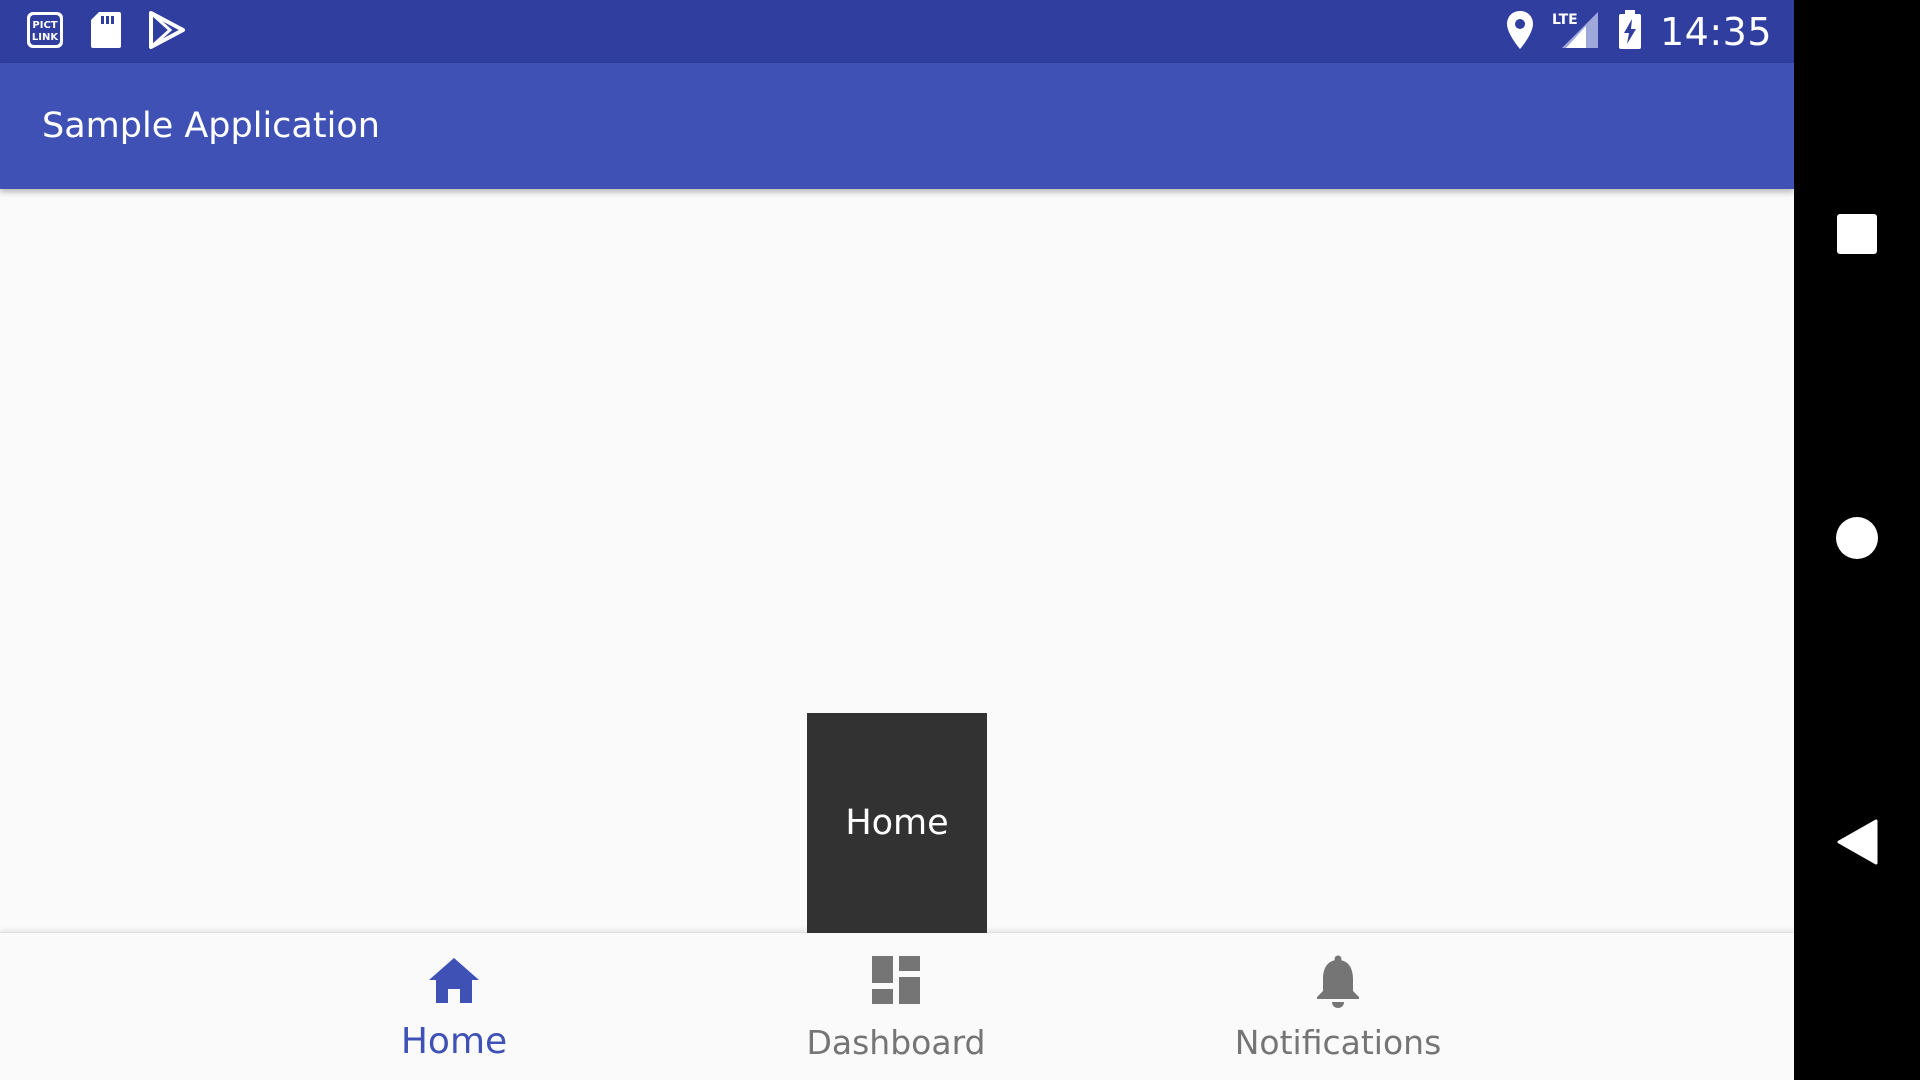 The image size is (1920, 1080). I want to click on nav-item-dashboard: Dashboard, so click(896, 1006).